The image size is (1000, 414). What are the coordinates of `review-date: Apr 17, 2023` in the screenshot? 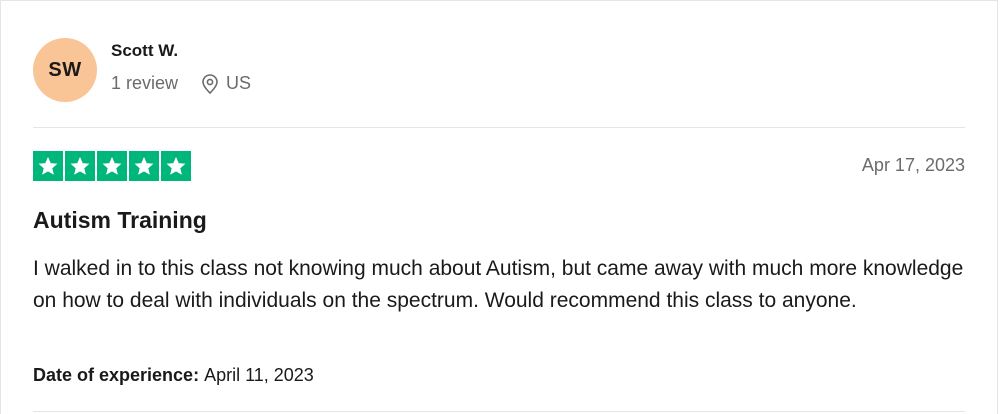 It's located at (913, 165).